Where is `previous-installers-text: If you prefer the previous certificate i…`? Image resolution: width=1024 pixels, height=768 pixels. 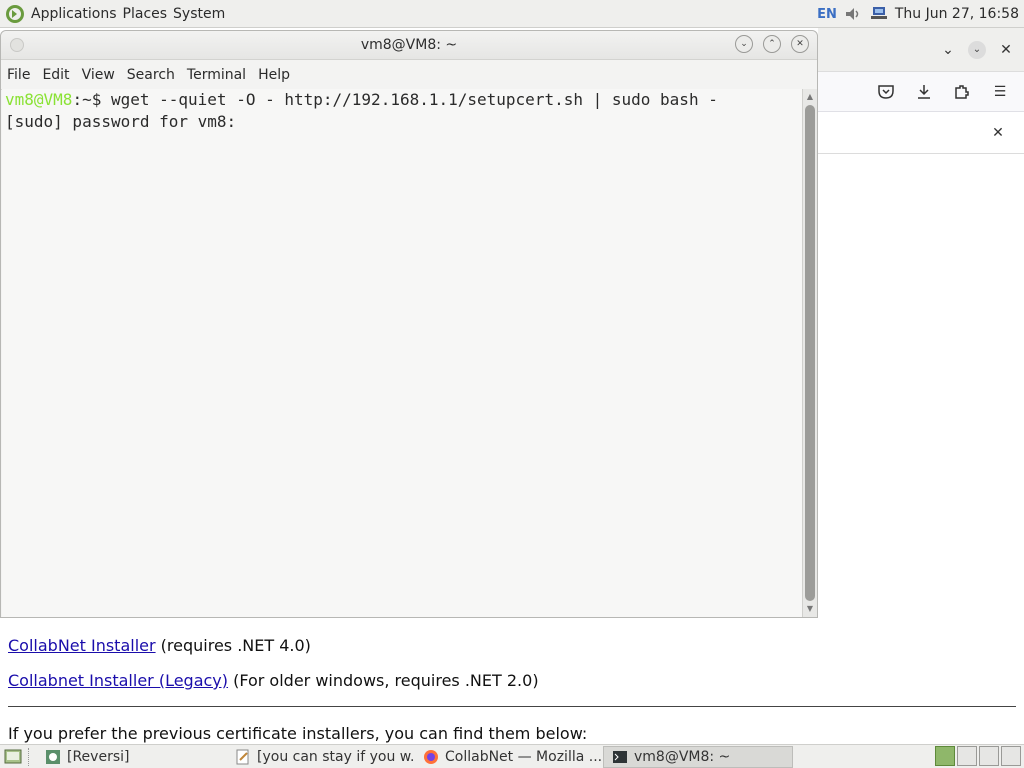 previous-installers-text: If you prefer the previous certificate i… is located at coordinates (298, 733).